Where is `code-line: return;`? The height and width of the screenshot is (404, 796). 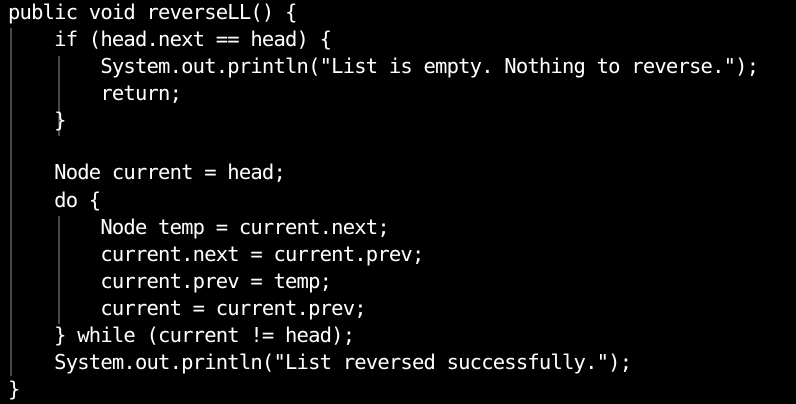 code-line: return; is located at coordinates (95, 93).